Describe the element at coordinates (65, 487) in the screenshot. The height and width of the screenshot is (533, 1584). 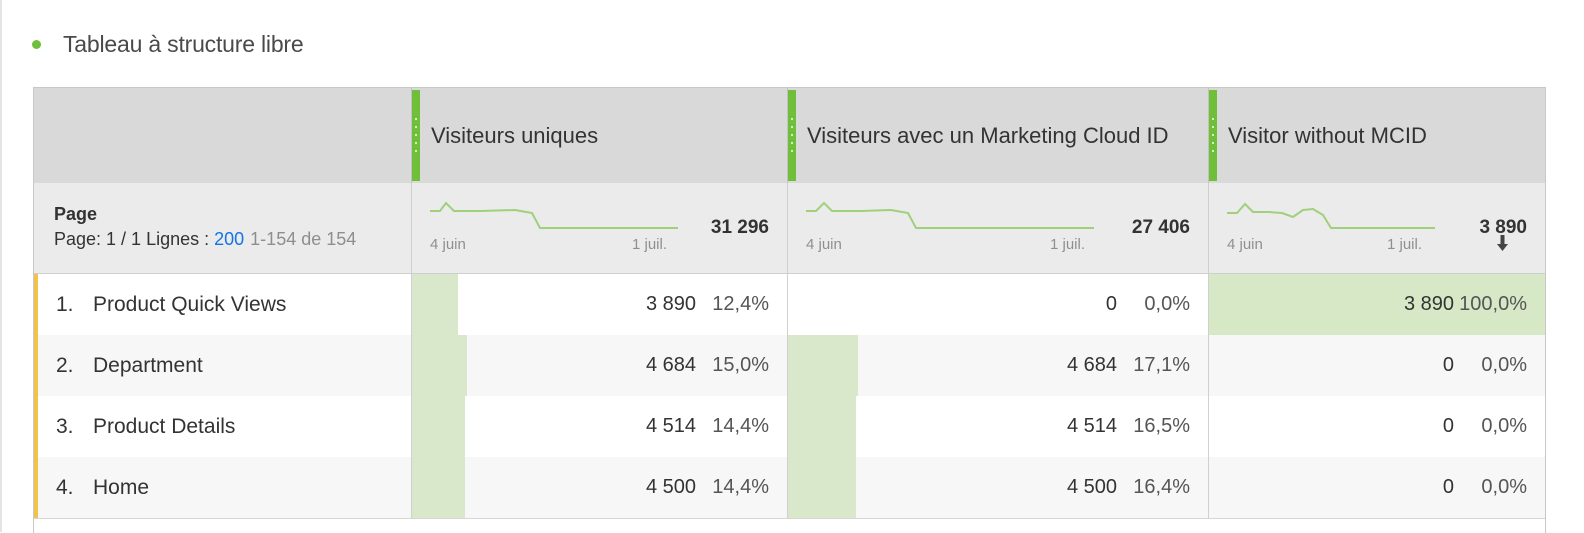
I see `row-number: 4.` at that location.